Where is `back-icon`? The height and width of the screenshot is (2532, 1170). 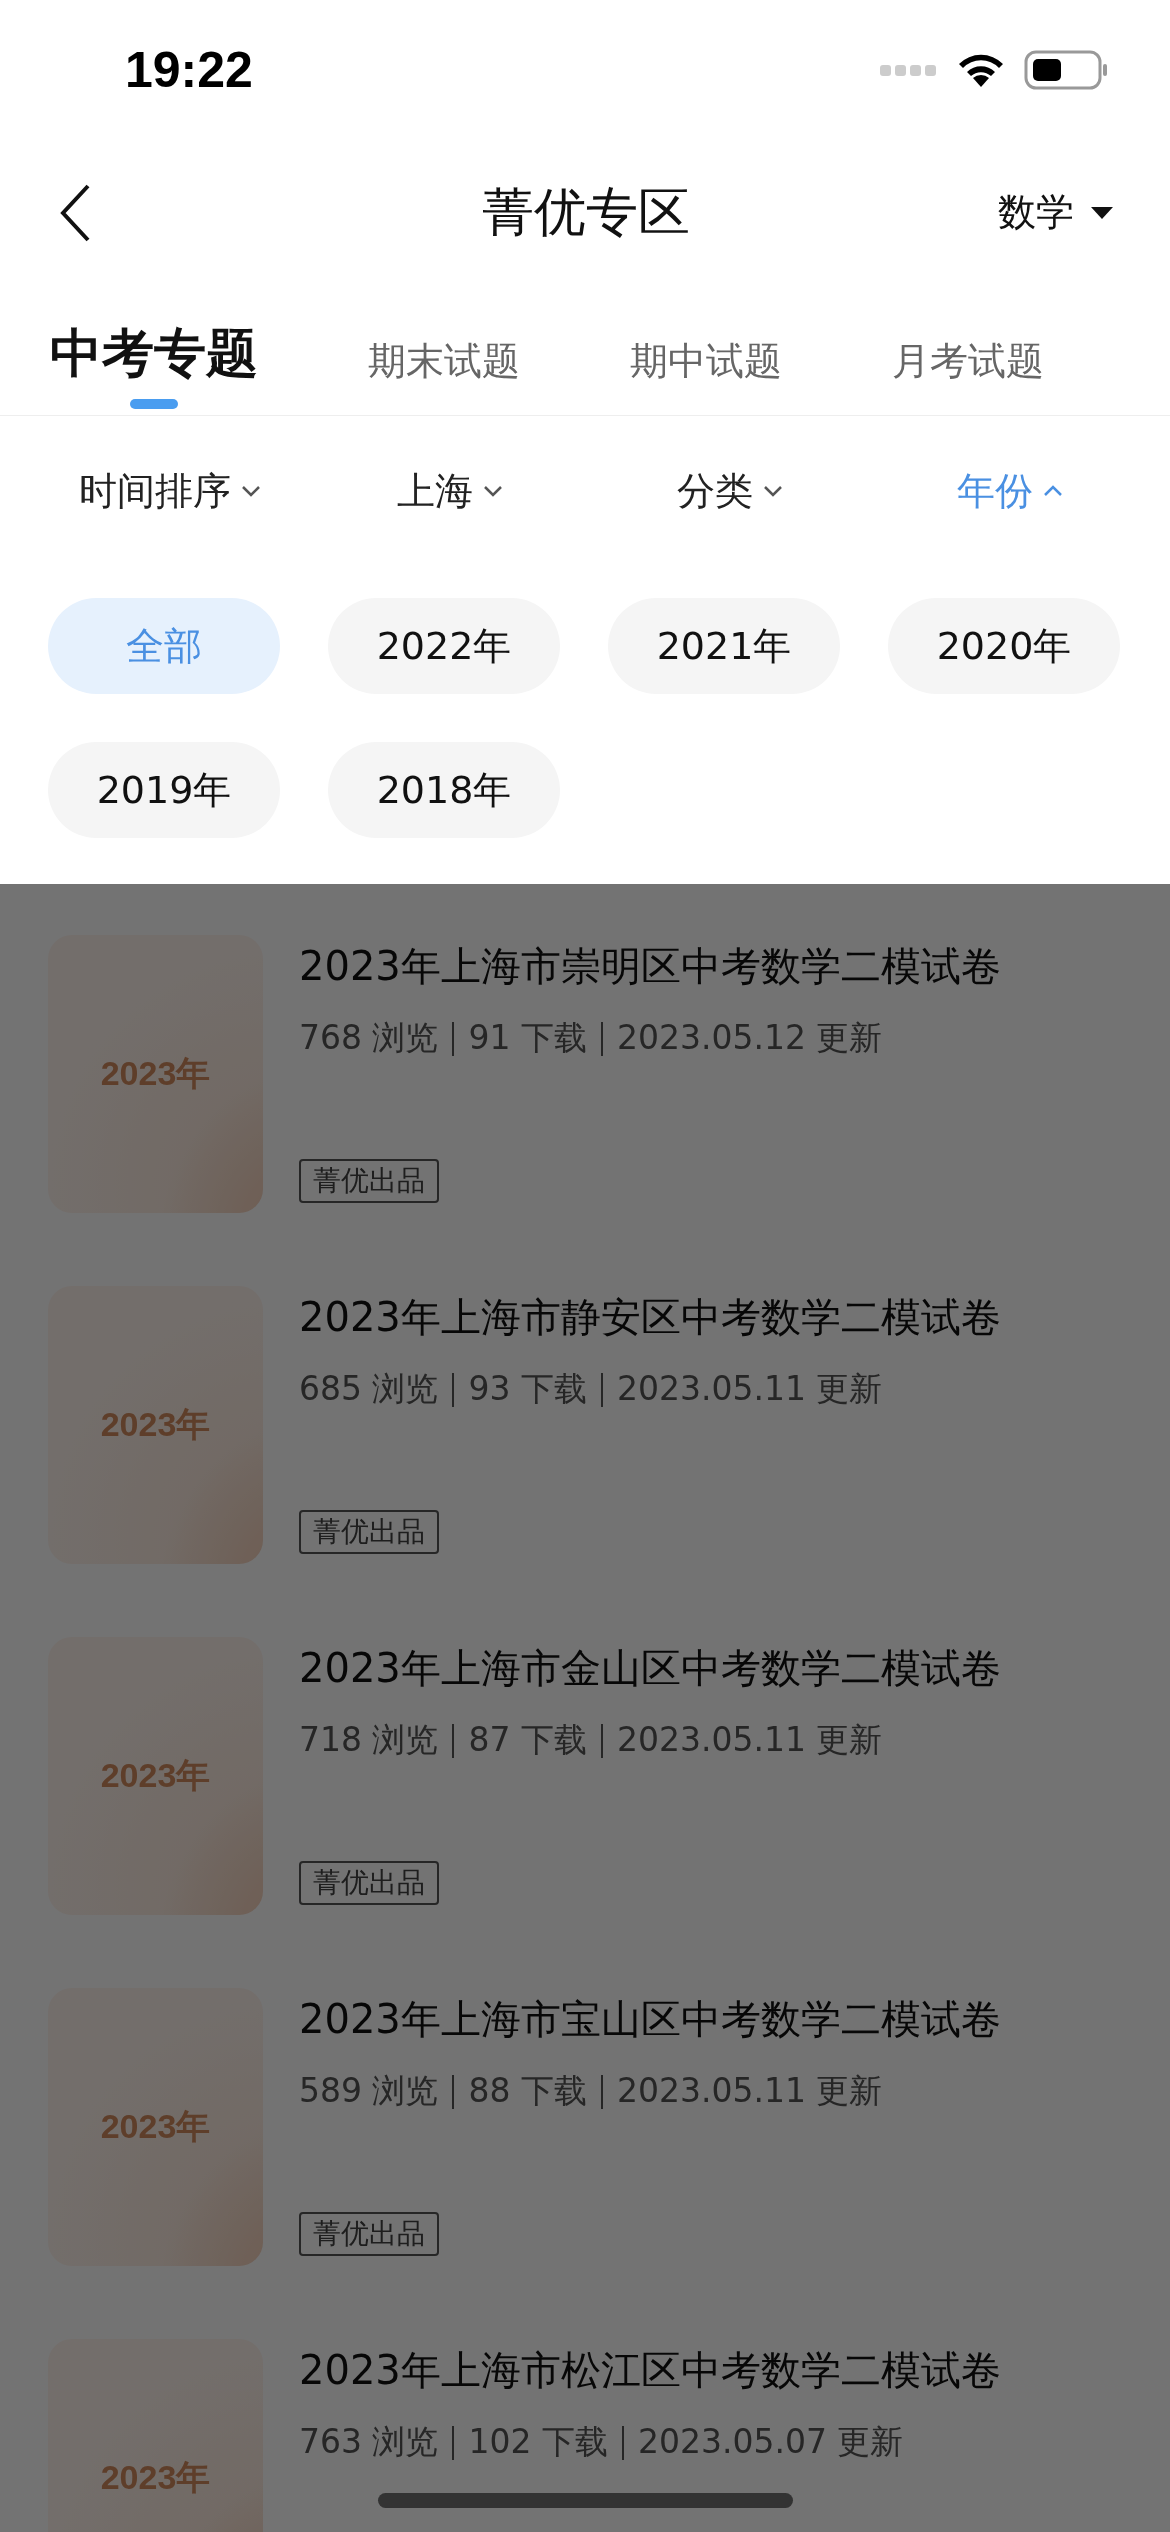
back-icon is located at coordinates (75, 212).